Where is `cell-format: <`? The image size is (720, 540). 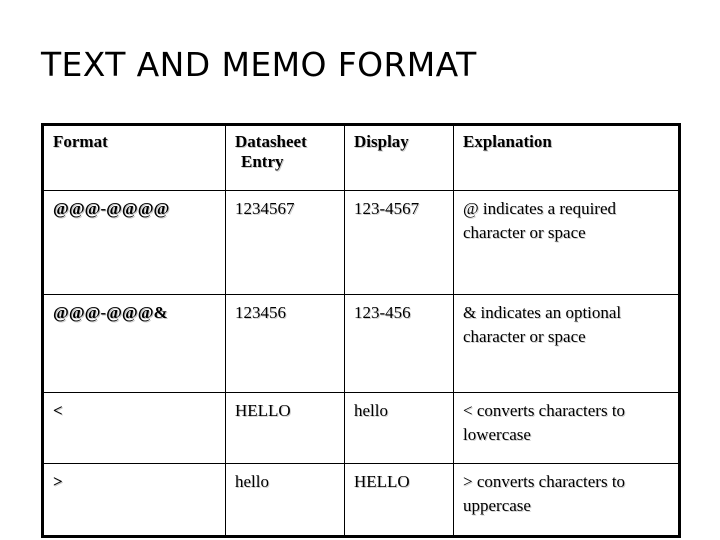 cell-format: < is located at coordinates (134, 428).